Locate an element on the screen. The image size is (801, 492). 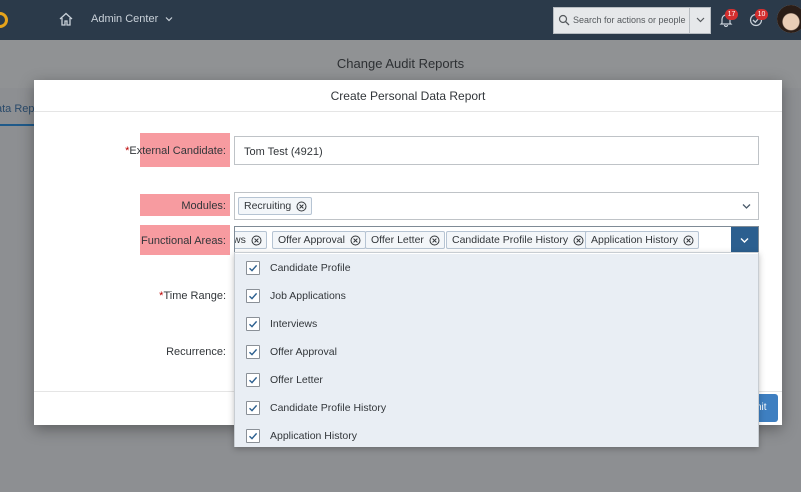
functional-areas-label: Functional Areas: is located at coordinates (183, 241).